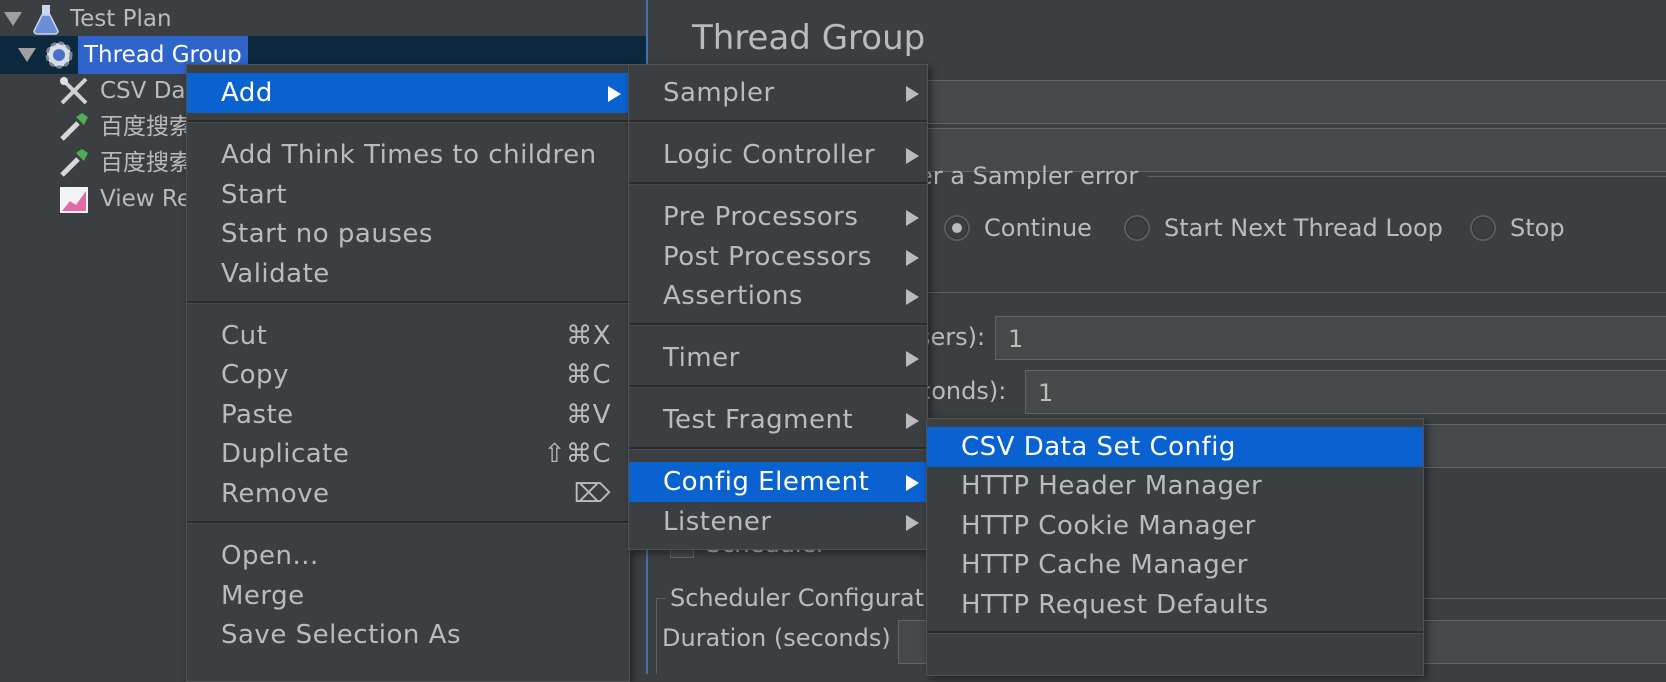 This screenshot has height=682, width=1666. What do you see at coordinates (809, 38) in the screenshot?
I see `page-title: Thread Group` at bounding box center [809, 38].